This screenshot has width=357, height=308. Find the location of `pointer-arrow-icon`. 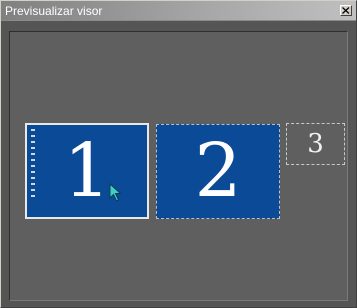

pointer-arrow-icon is located at coordinates (115, 192).